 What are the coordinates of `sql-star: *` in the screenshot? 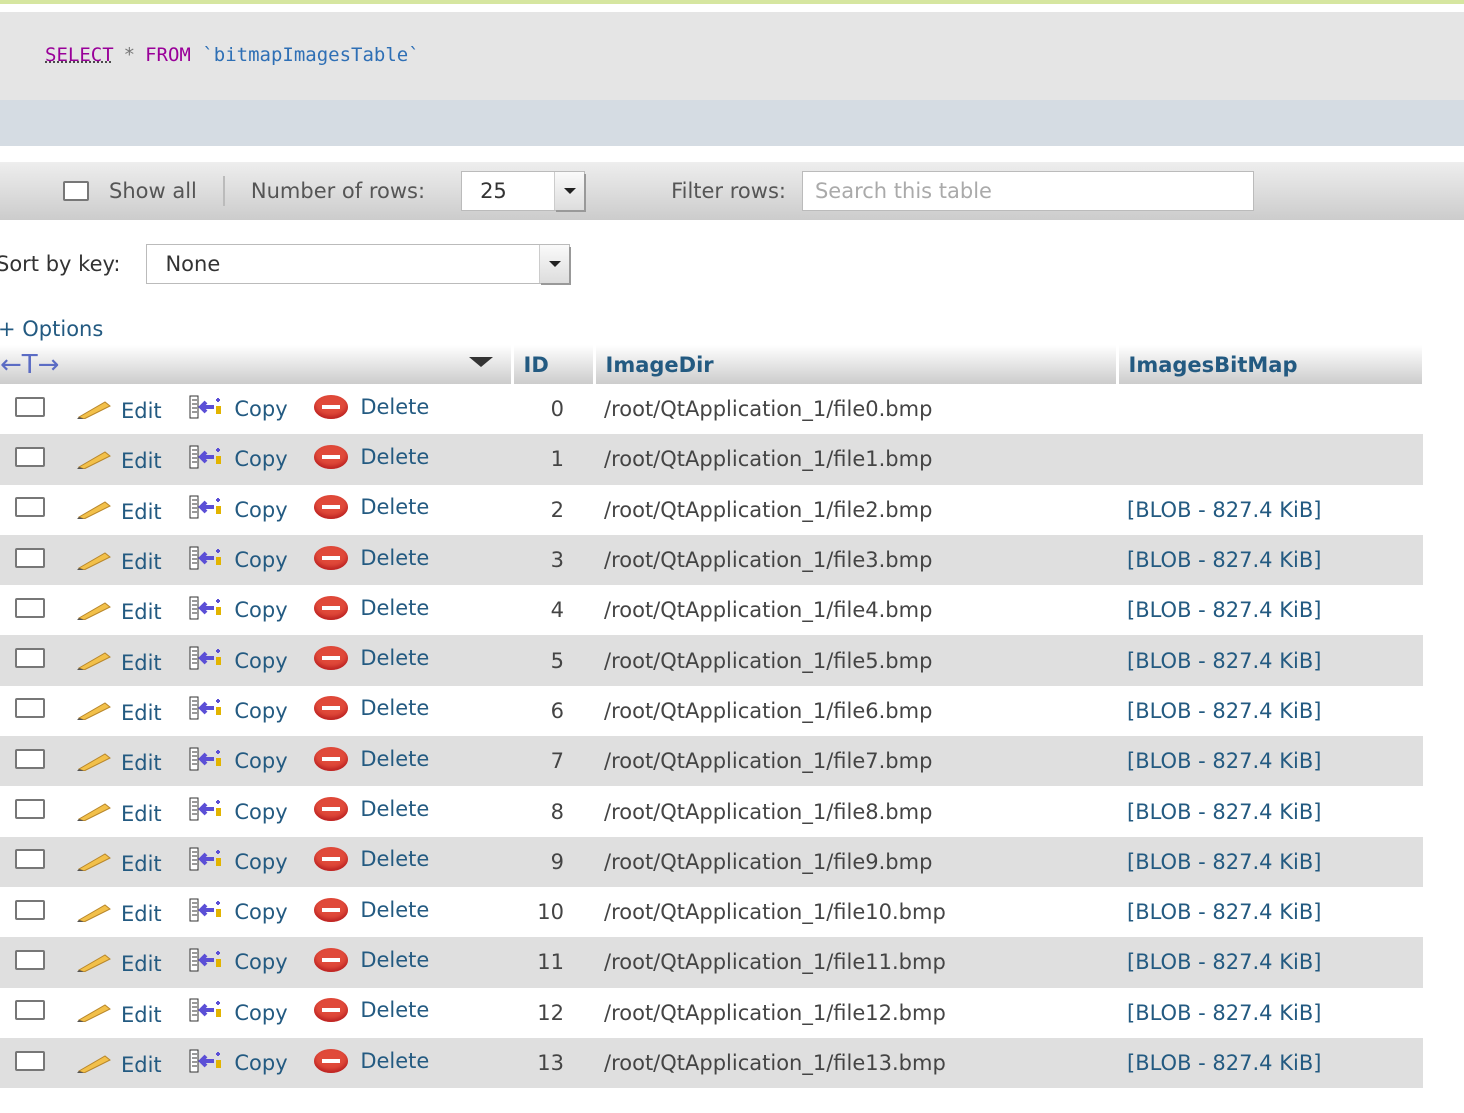 It's located at (129, 55).